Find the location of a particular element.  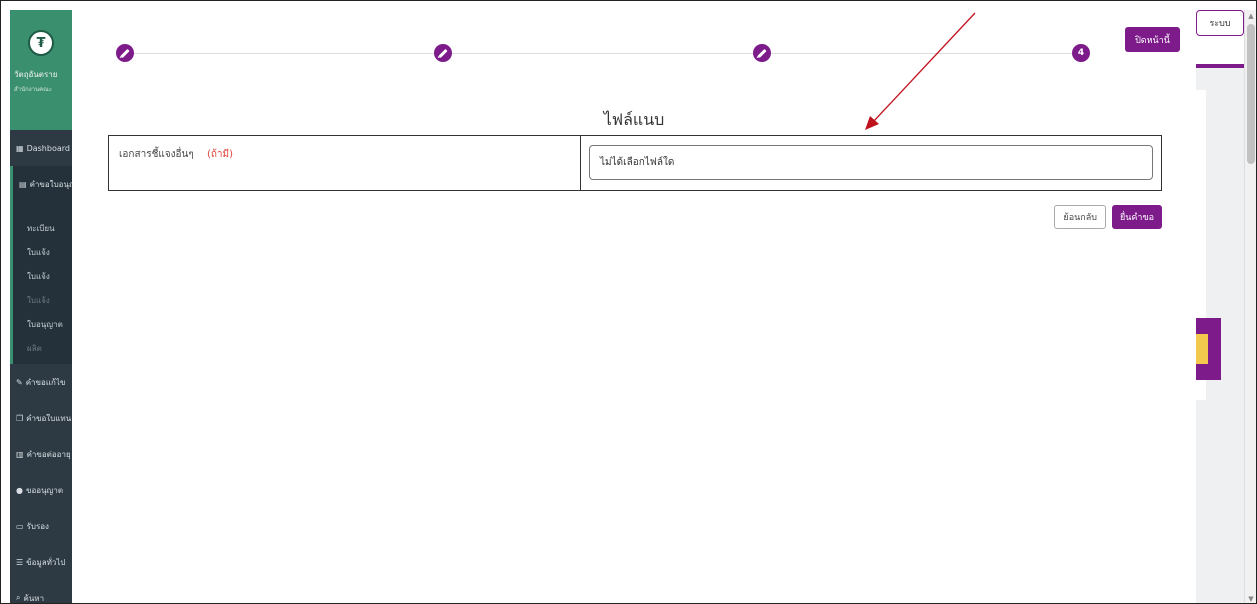

stepper-line is located at coordinates (603, 53).